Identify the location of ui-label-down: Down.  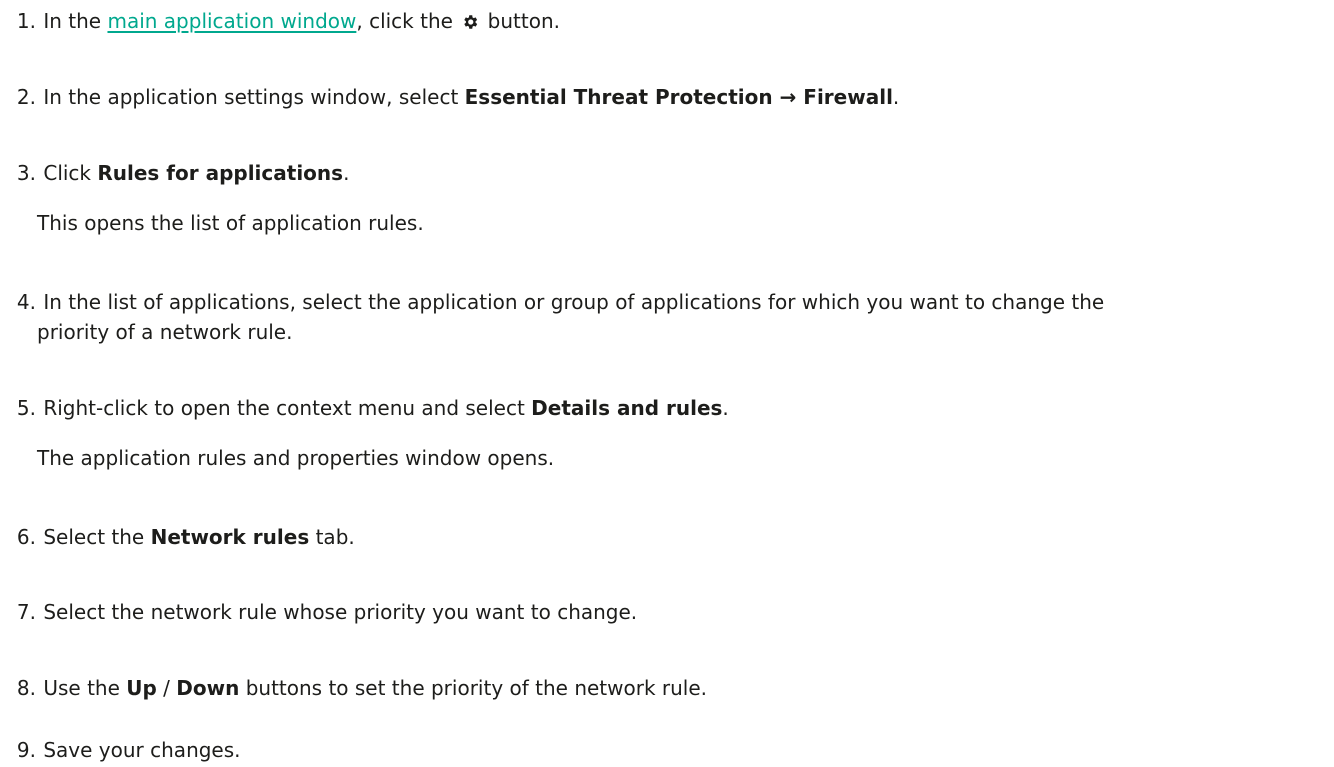
(208, 688).